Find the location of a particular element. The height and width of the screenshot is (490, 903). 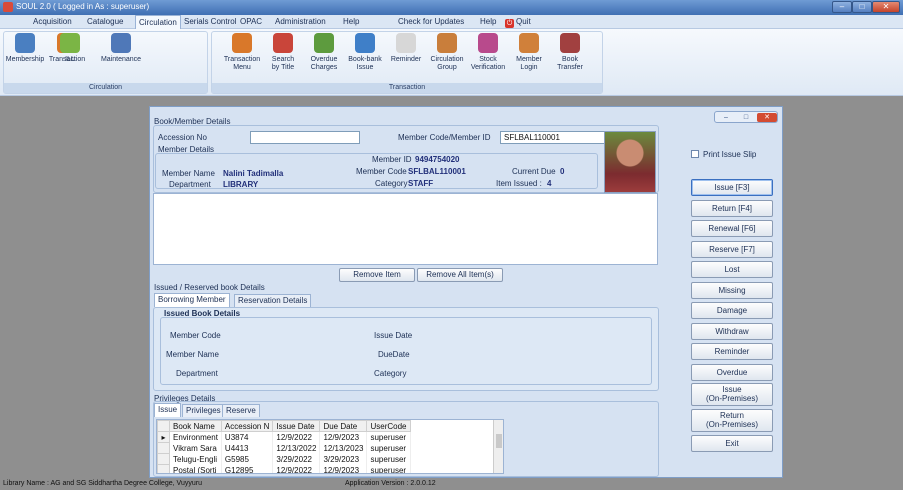

remove-all-items-button: Remove All Item(s) is located at coordinates (460, 275).